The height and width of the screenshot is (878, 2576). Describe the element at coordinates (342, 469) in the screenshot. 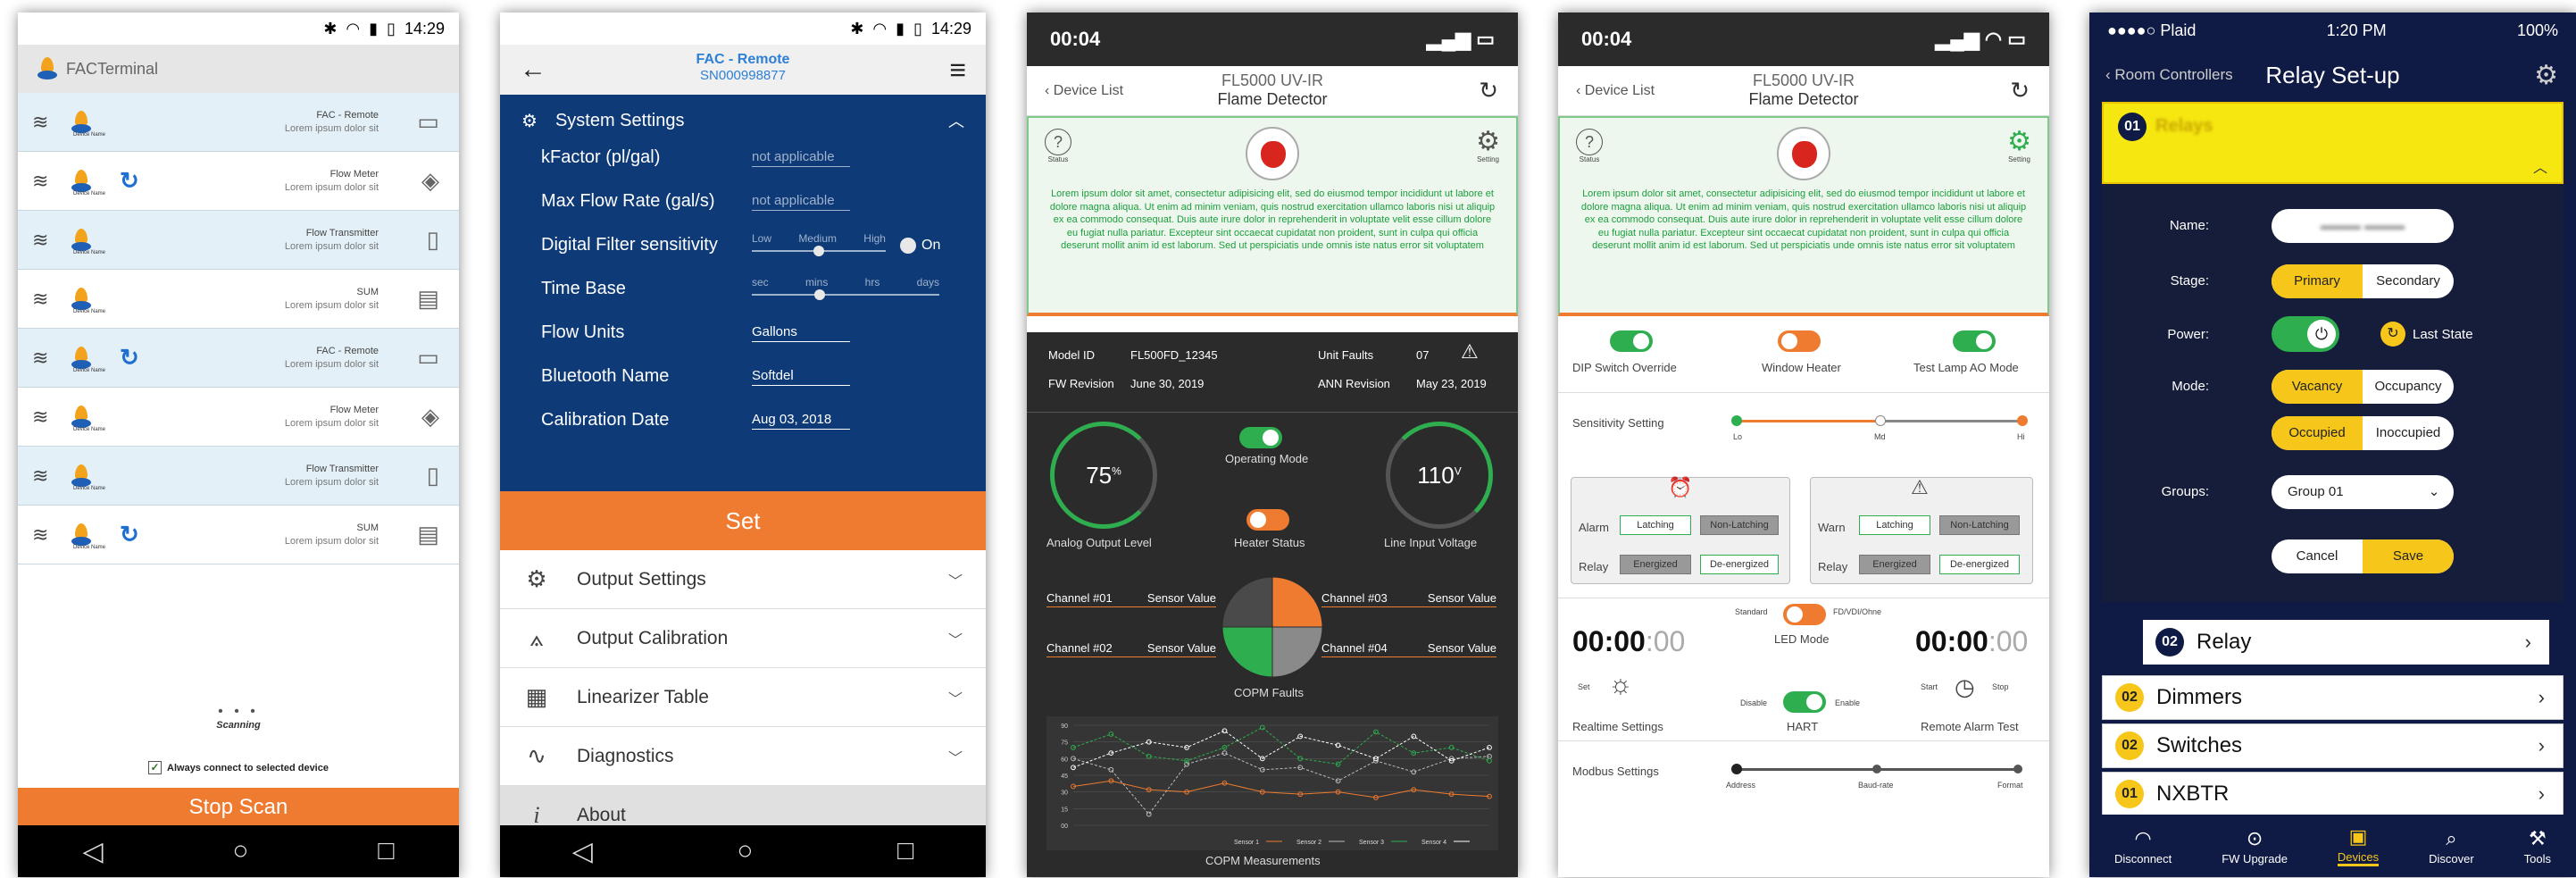

I see `device-name: Flow Transmitter` at that location.